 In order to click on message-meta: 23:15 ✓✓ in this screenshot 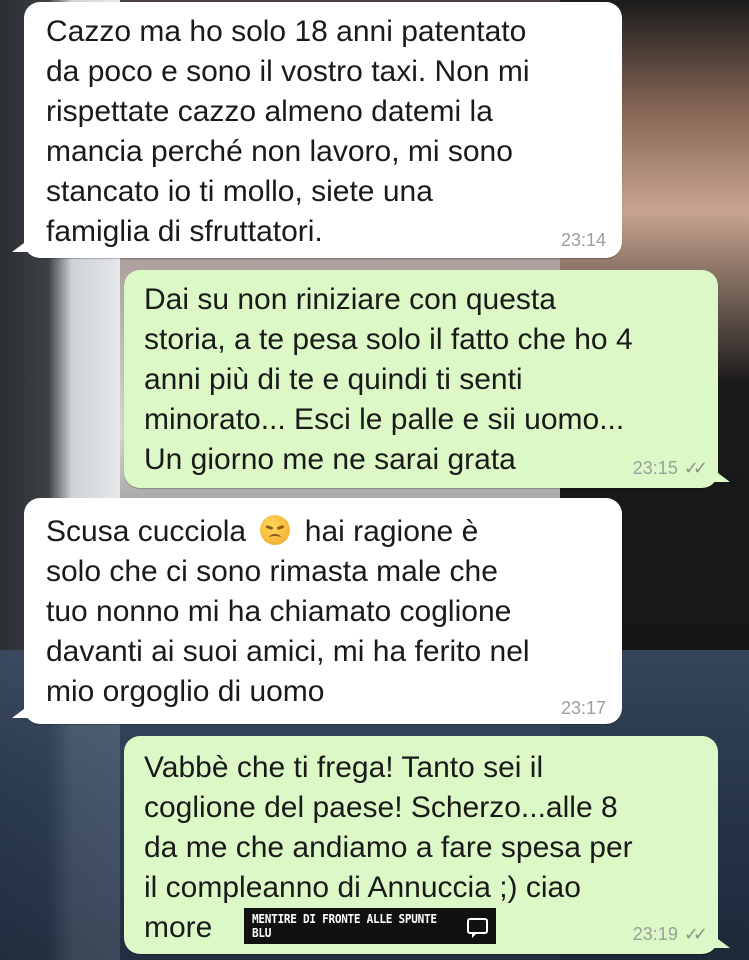, I will do `click(670, 468)`.